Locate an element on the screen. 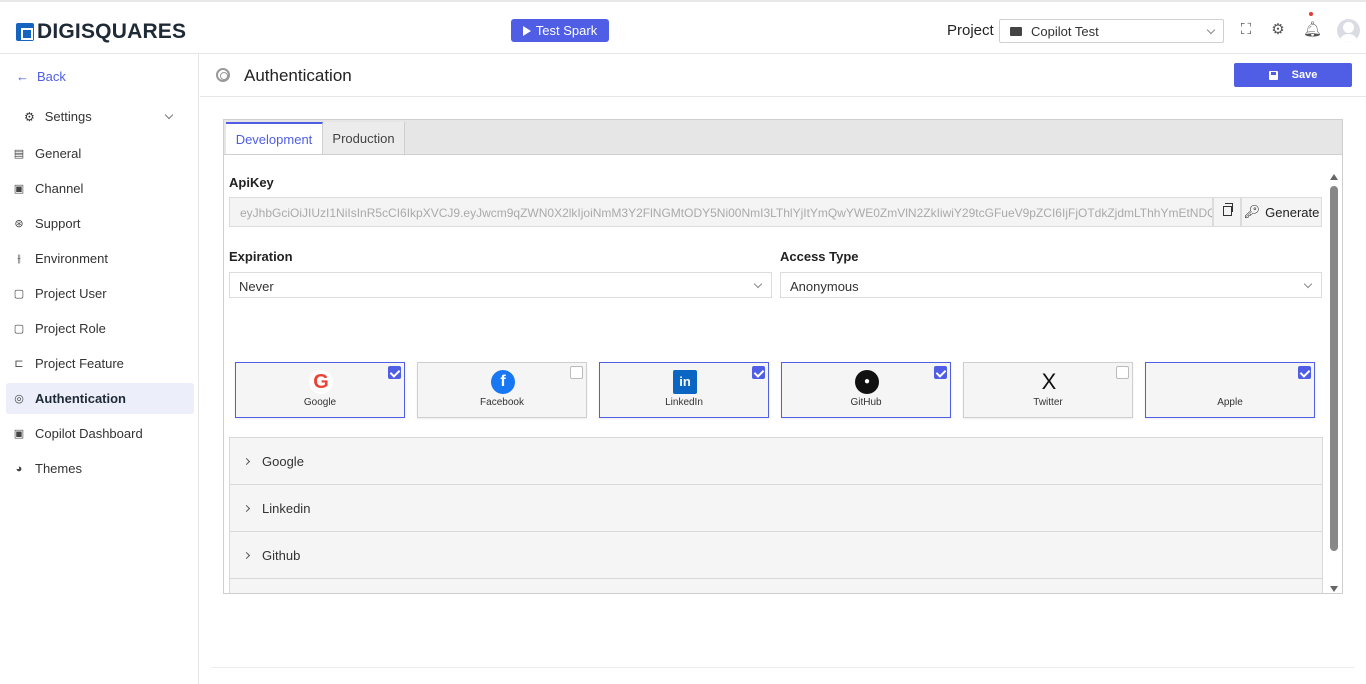 This screenshot has height=684, width=1366. settings-label: Settings is located at coordinates (68, 116).